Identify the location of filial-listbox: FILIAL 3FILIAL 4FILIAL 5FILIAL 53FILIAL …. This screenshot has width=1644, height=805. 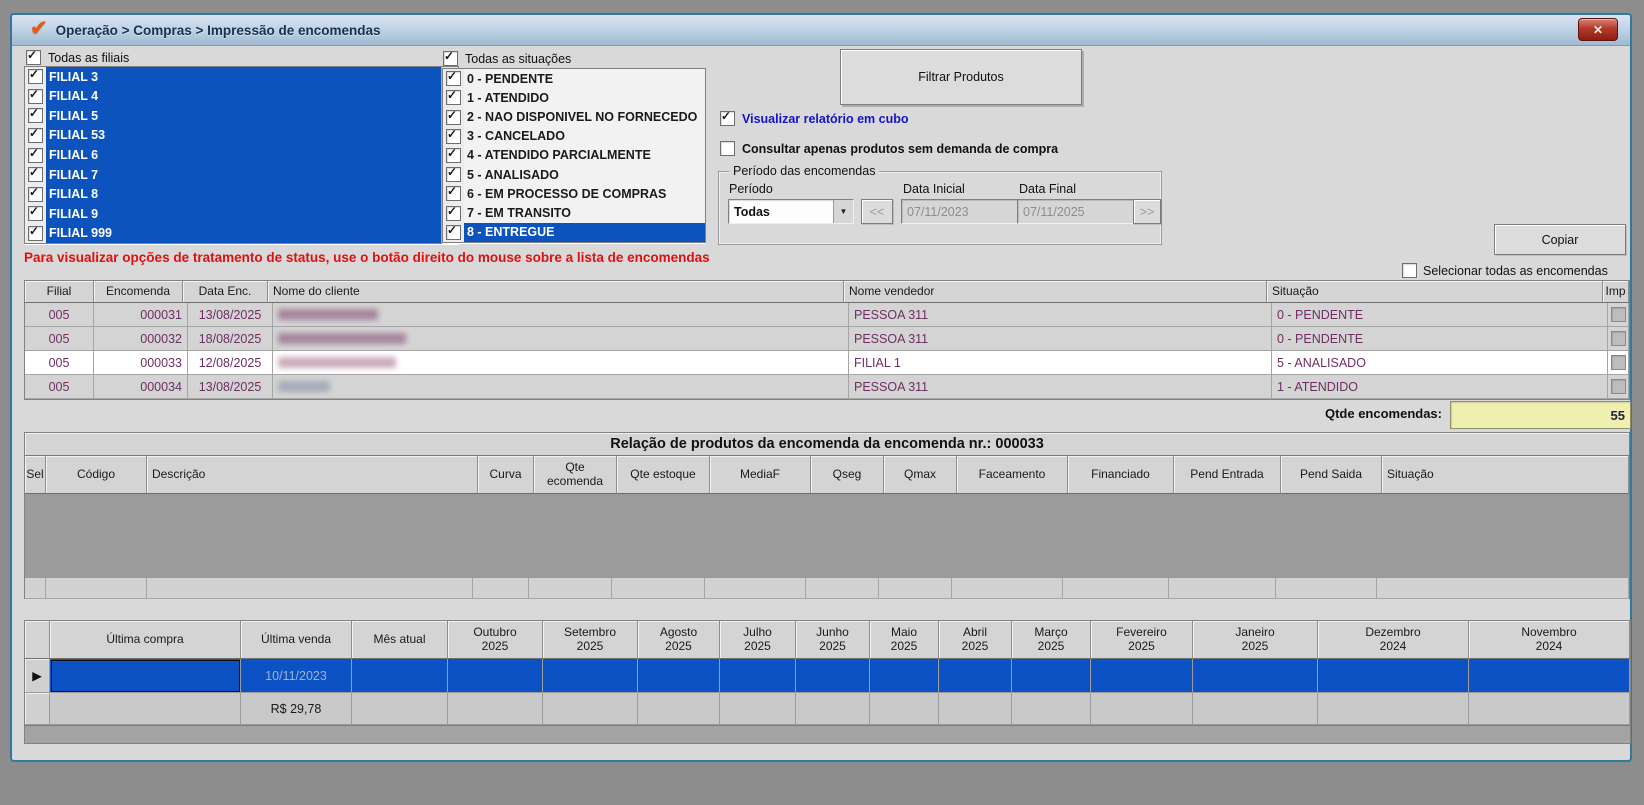
(241, 155).